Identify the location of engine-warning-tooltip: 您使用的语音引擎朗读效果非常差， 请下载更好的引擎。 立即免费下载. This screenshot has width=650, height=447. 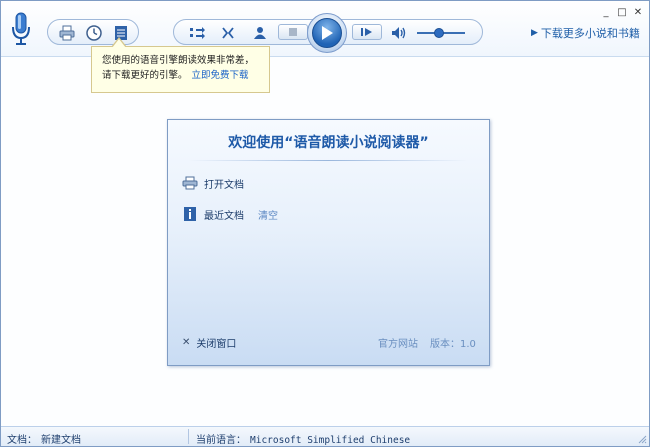
(180, 69).